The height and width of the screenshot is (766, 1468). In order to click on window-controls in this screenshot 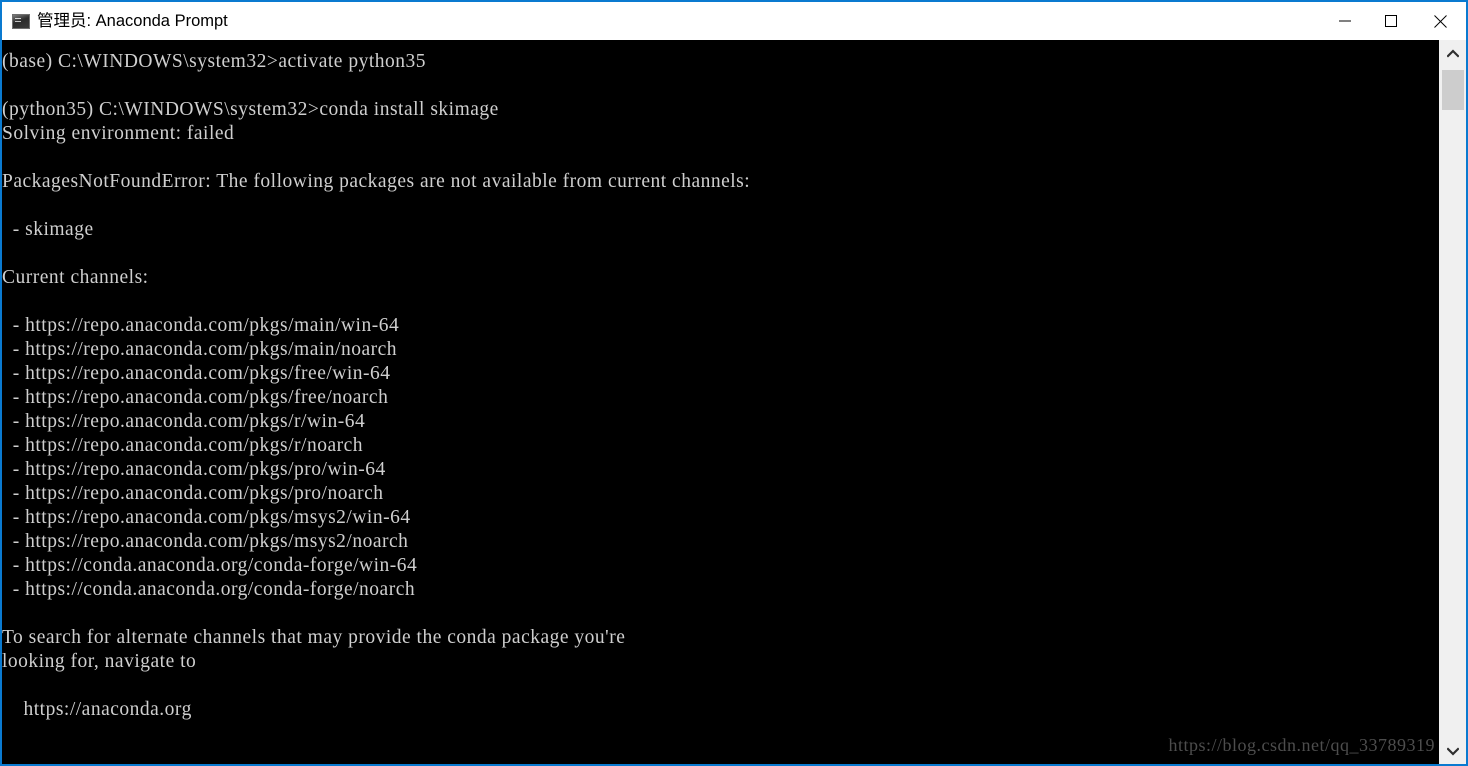, I will do `click(1394, 21)`.